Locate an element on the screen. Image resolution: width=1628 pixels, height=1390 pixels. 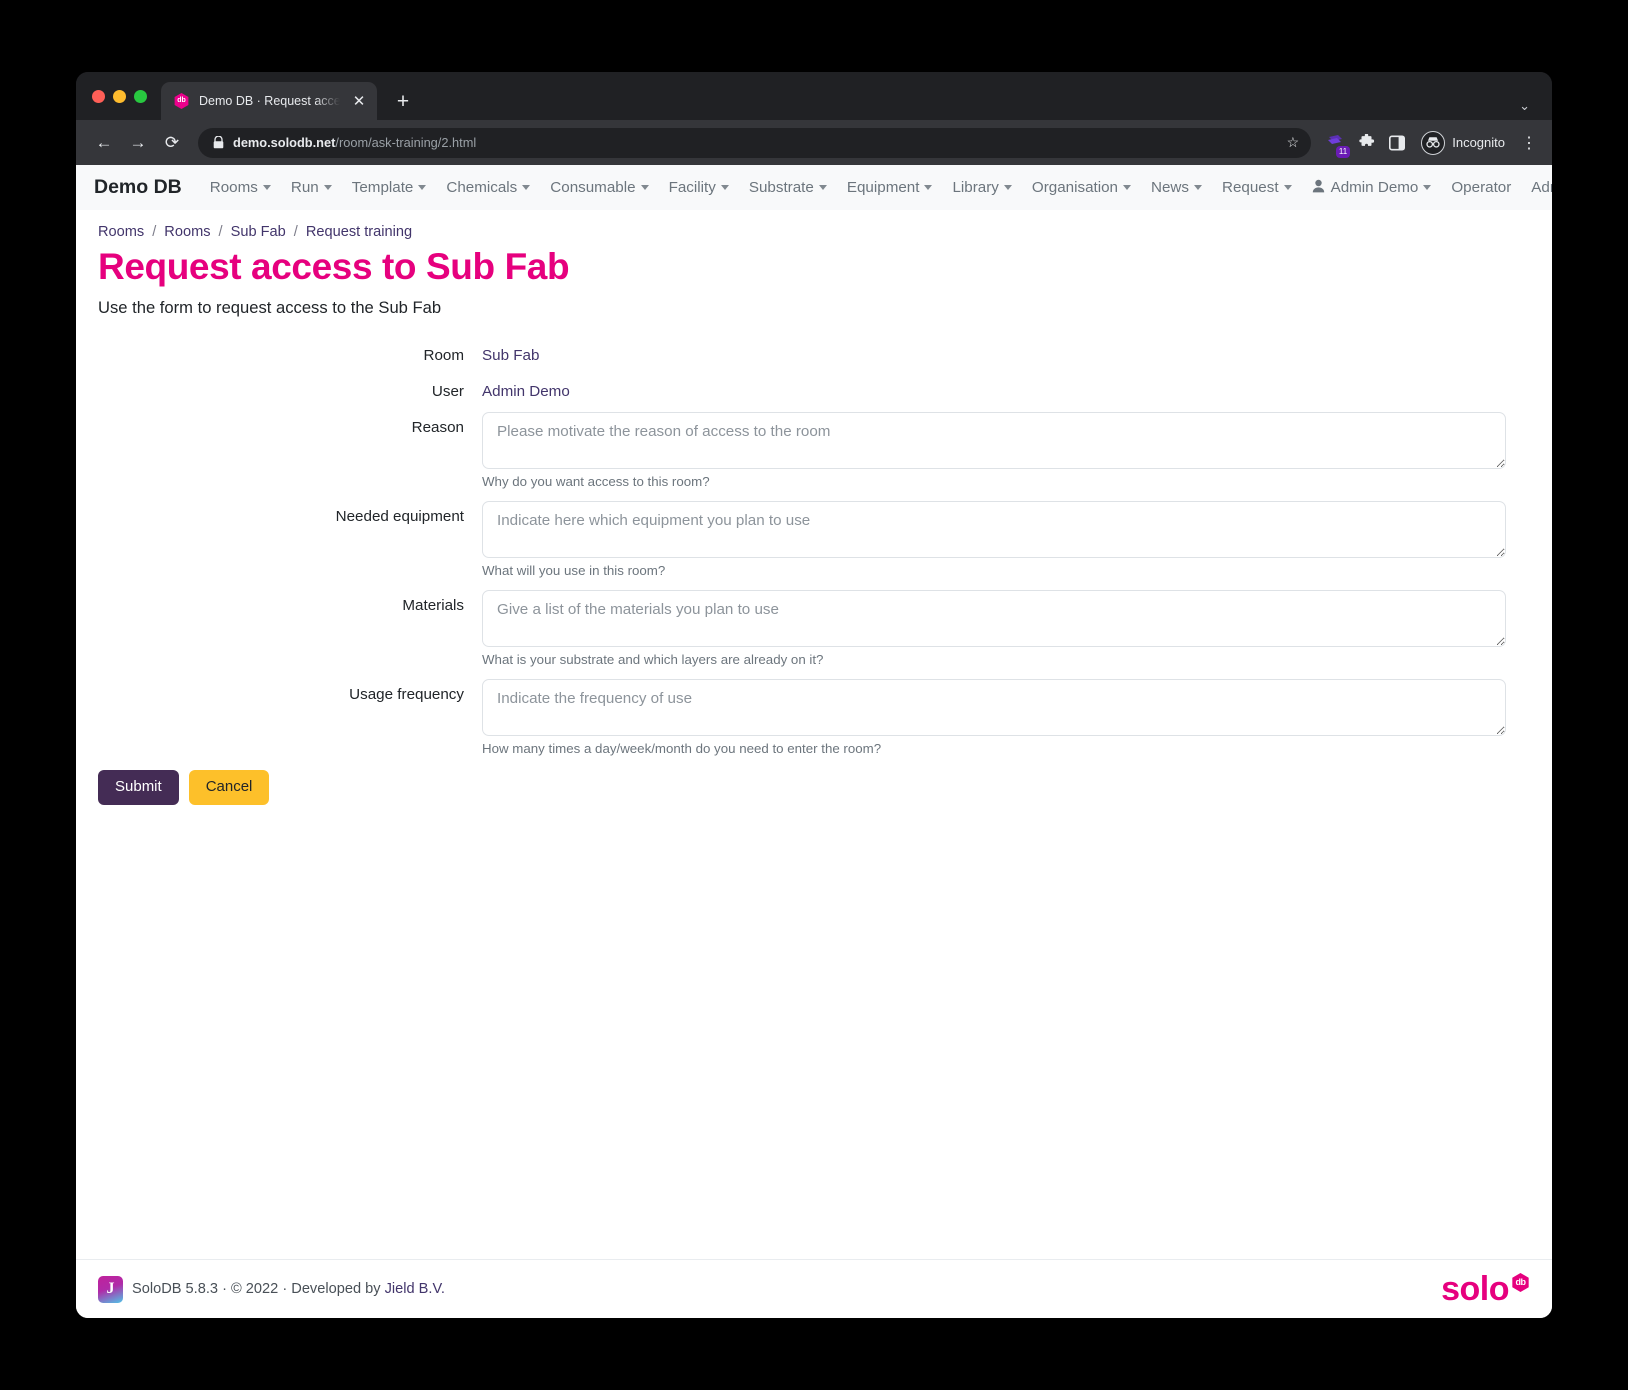
navbar-right-item-admin-demo: Admin Demo is located at coordinates (1372, 187).